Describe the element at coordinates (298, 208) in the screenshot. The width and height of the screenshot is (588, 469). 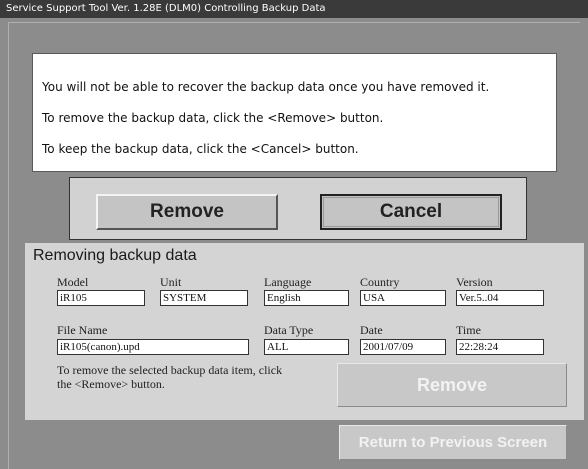
I see `confirm-button-panel: Remove Cancel` at that location.